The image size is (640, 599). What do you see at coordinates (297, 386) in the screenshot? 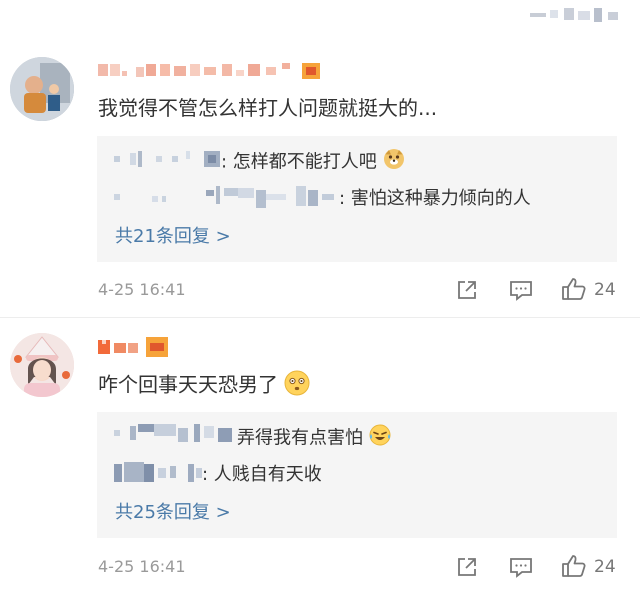
I see `awkward-emoji-icon` at bounding box center [297, 386].